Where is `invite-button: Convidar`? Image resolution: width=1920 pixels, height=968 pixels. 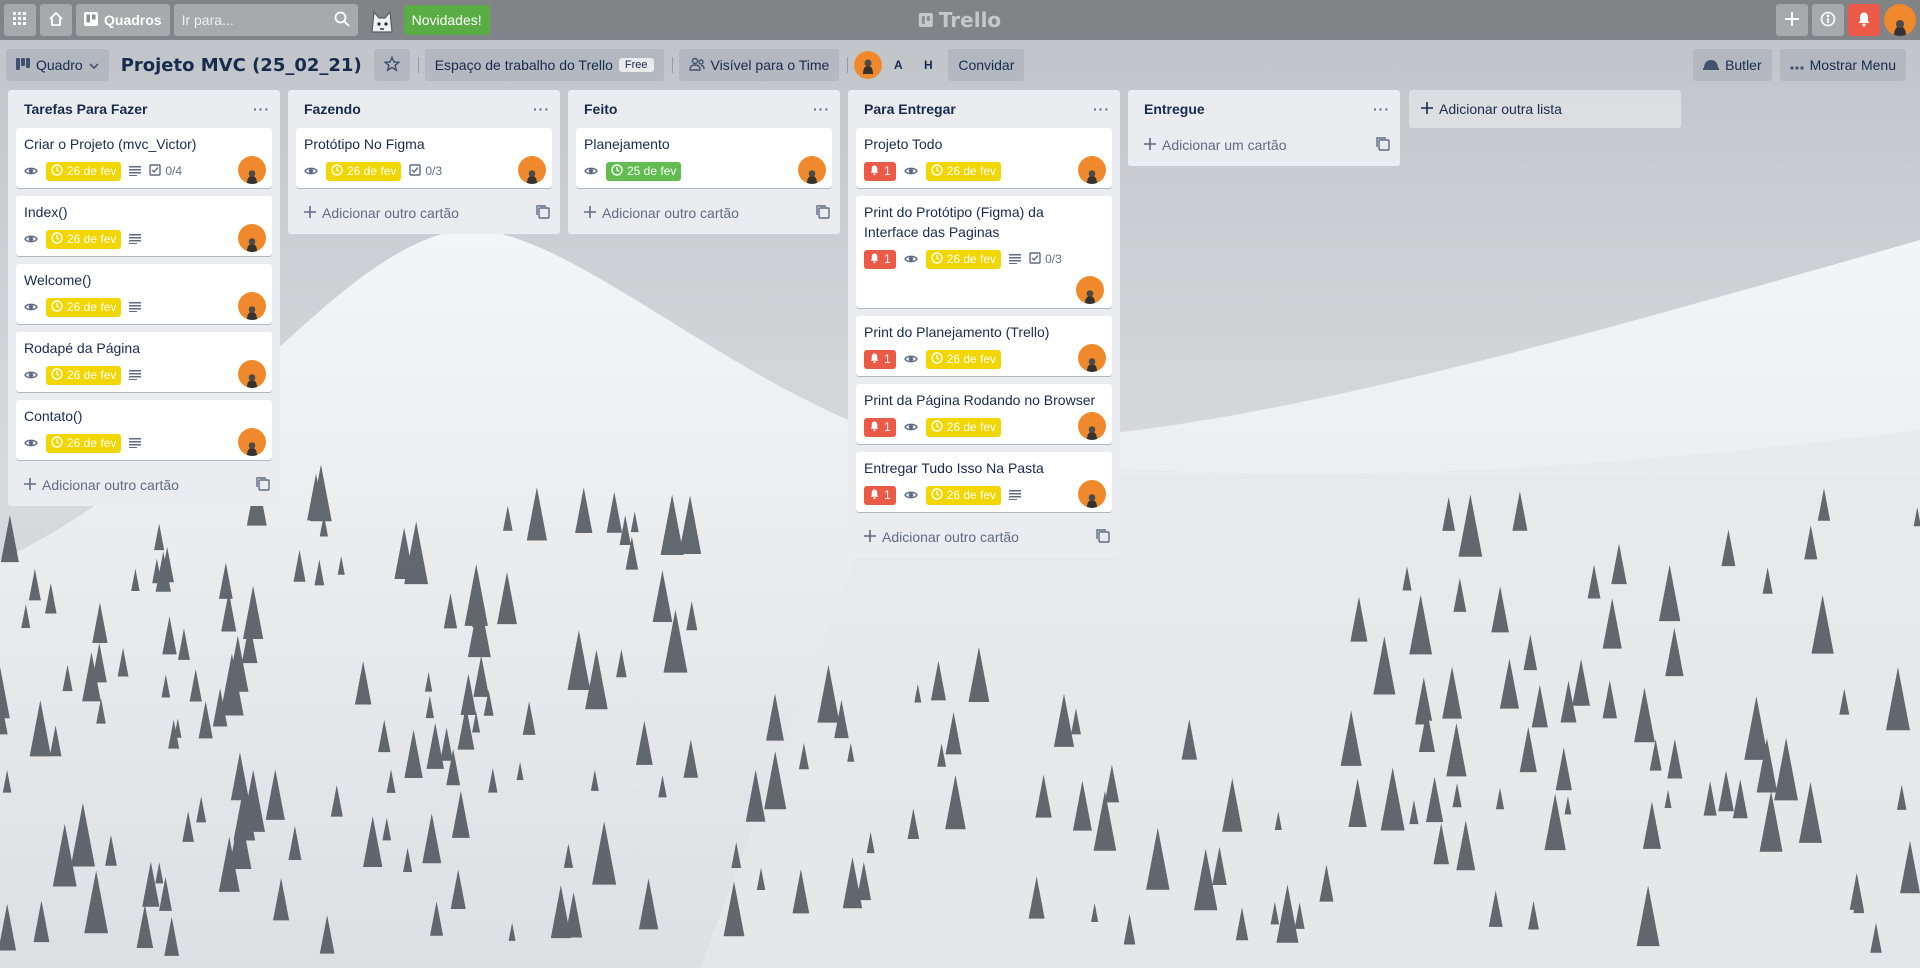 invite-button: Convidar is located at coordinates (986, 65).